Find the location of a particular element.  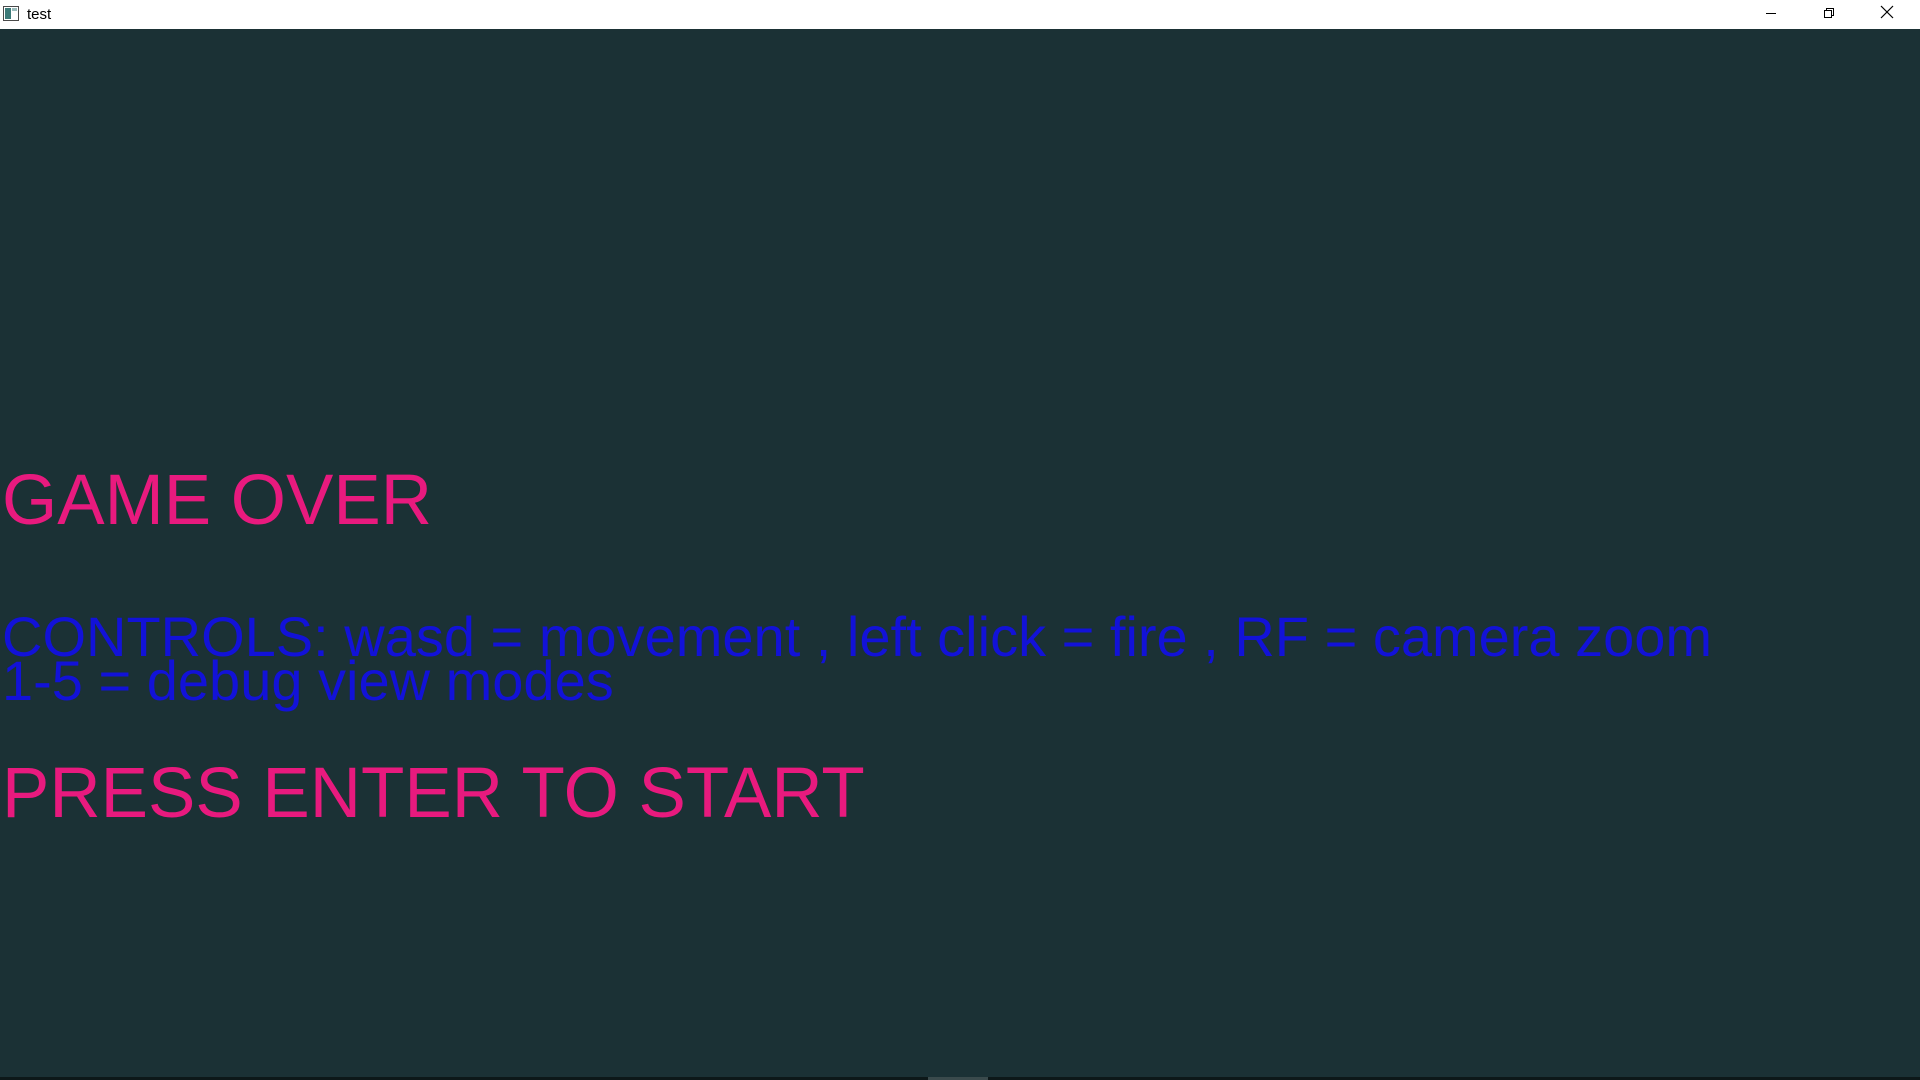

app-window-icon is located at coordinates (11, 13).